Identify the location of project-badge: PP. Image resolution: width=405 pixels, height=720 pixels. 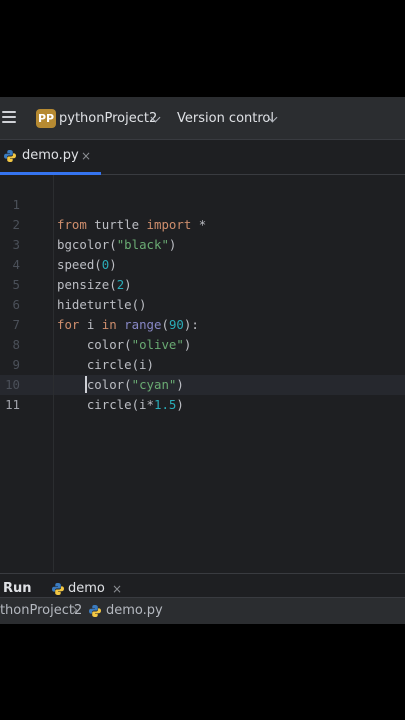
(46, 118).